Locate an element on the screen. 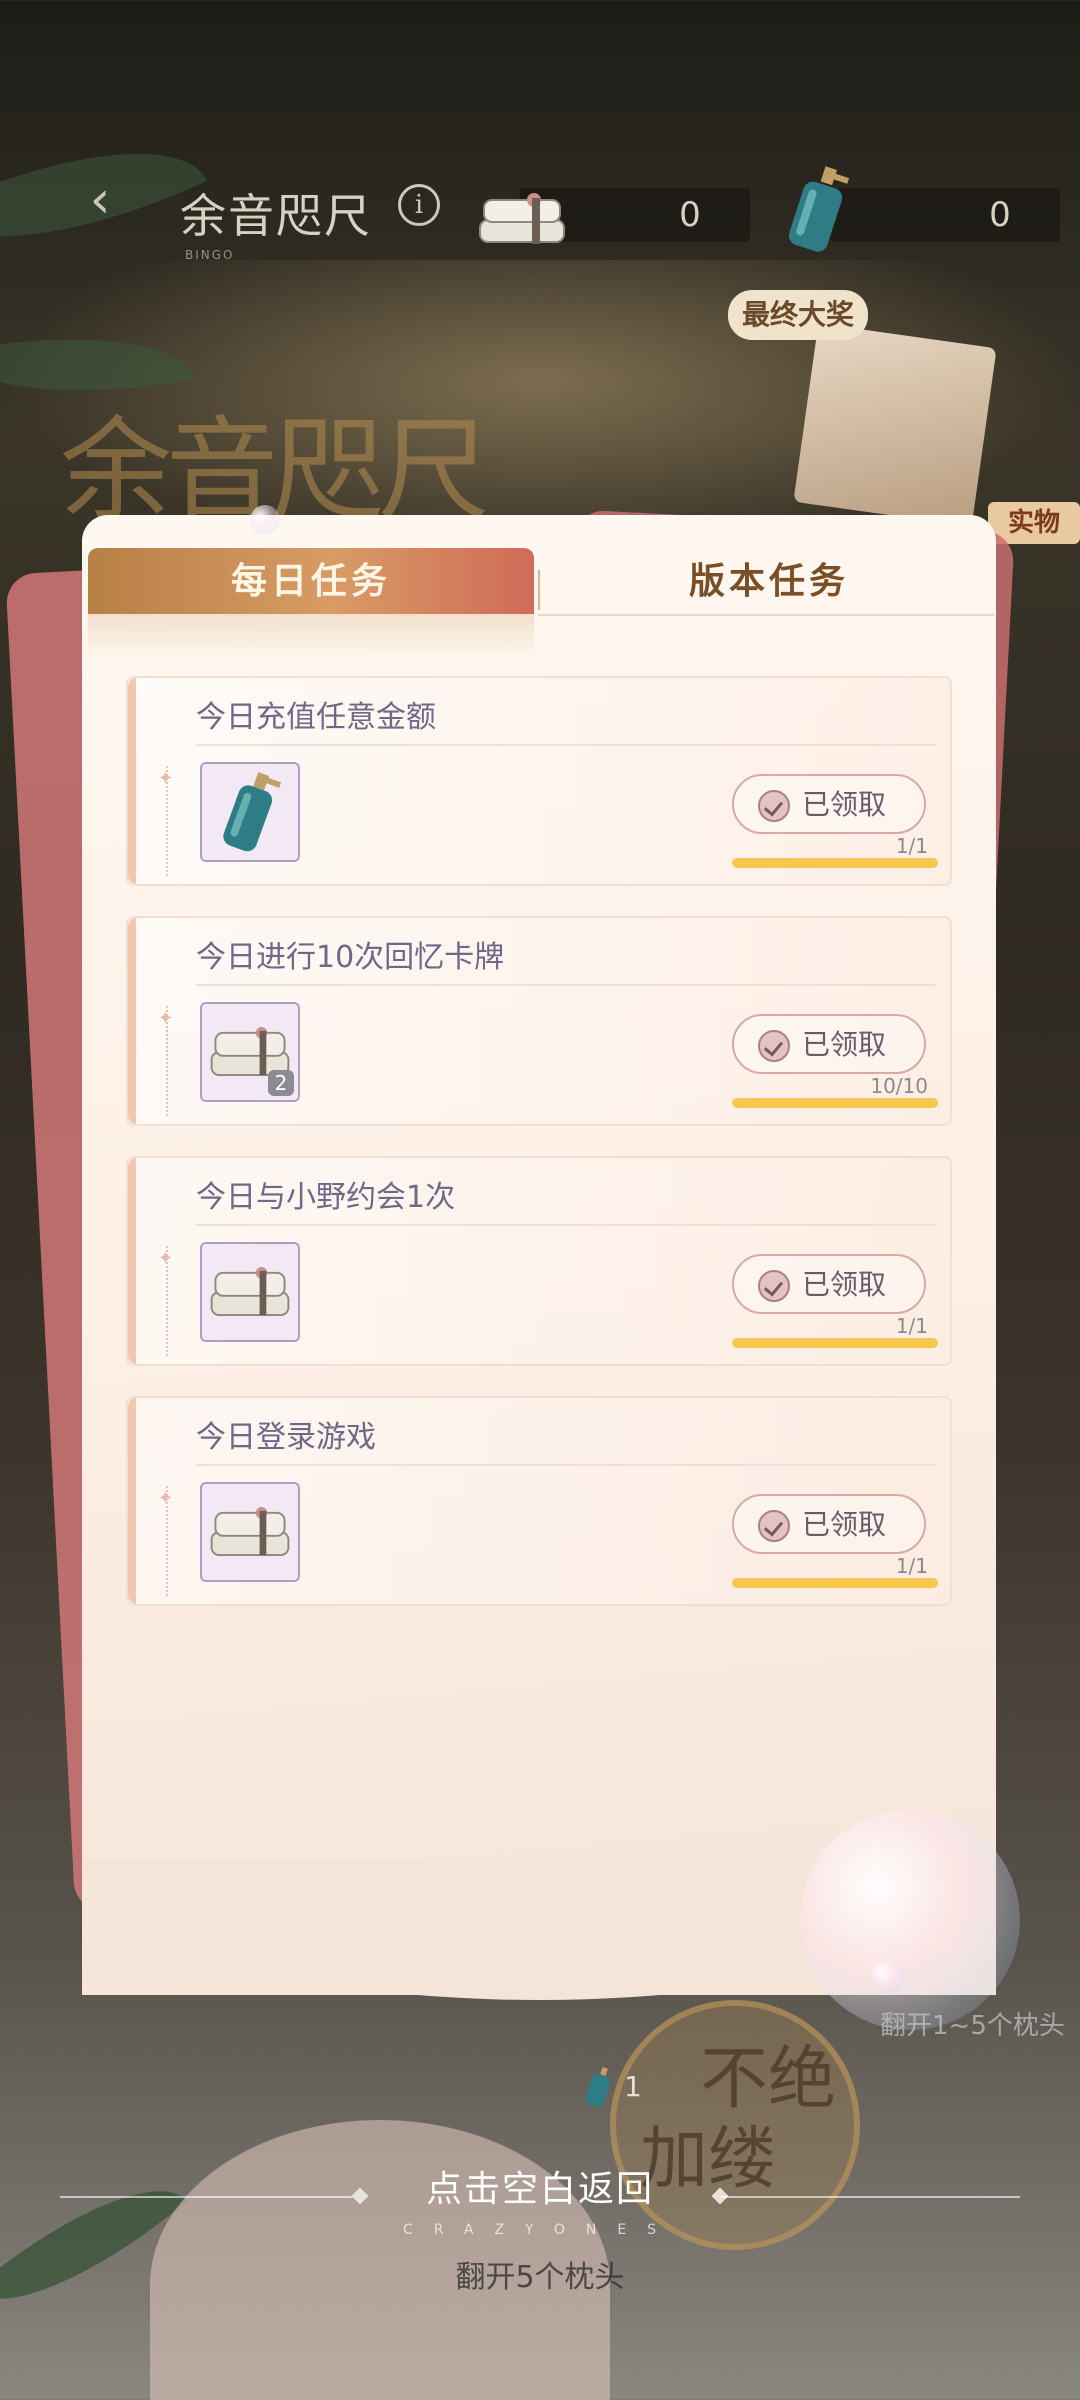 Image resolution: width=1080 pixels, height=2400 pixels. task-card: 今日登录游戏 ✦ 已领取 1/1 is located at coordinates (539, 1501).